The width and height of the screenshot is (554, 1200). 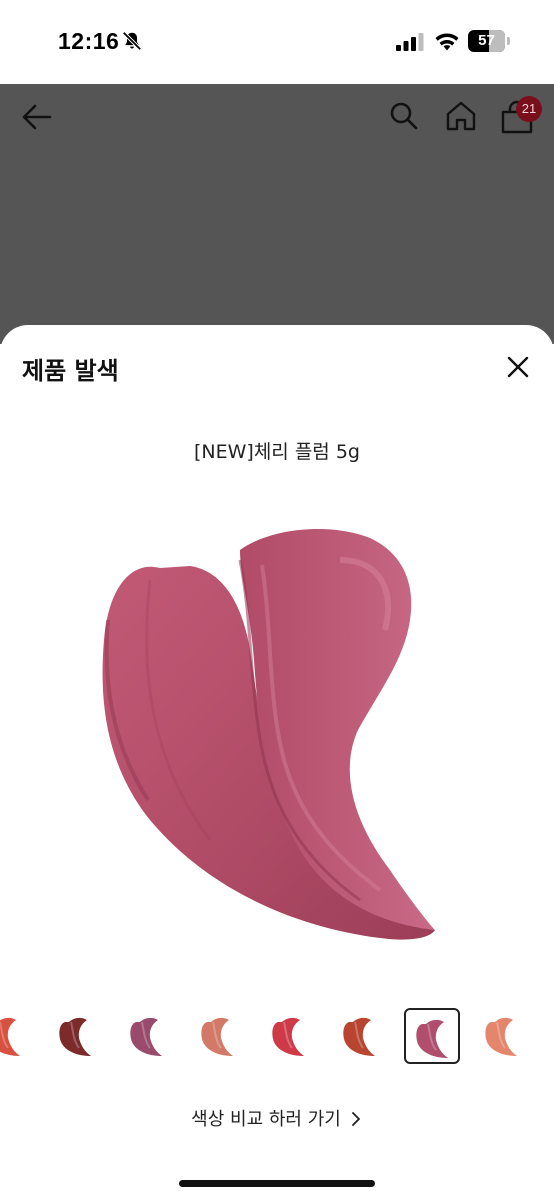 I want to click on compare-colors-link: 색상 비교 하러 가기, so click(x=277, y=1118).